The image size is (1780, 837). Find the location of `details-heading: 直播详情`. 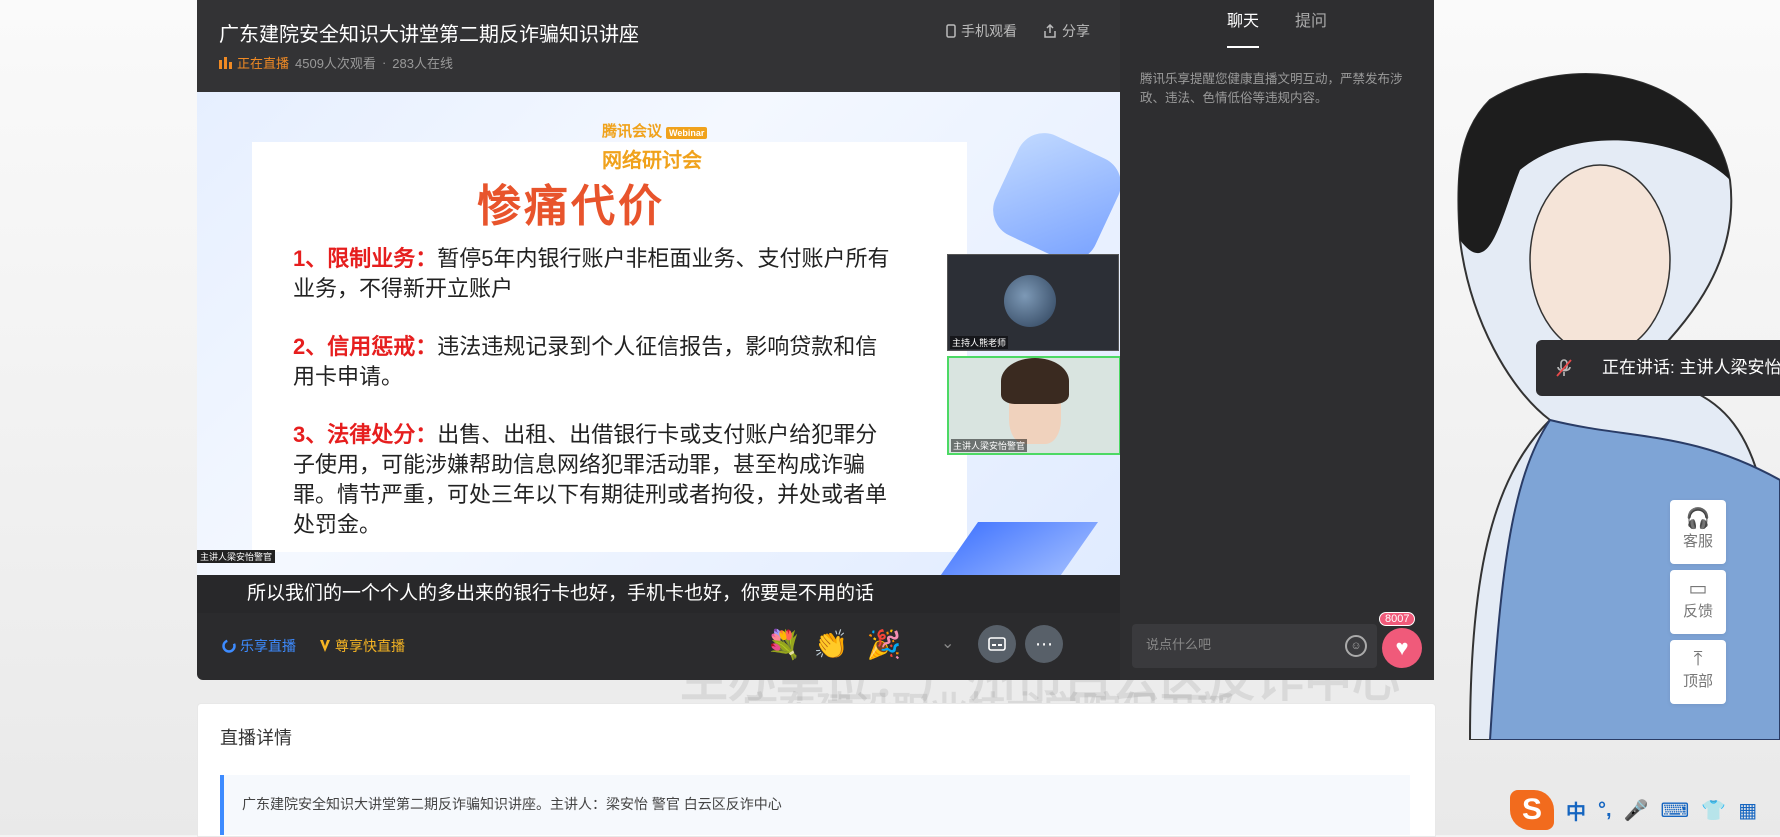

details-heading: 直播详情 is located at coordinates (256, 738).